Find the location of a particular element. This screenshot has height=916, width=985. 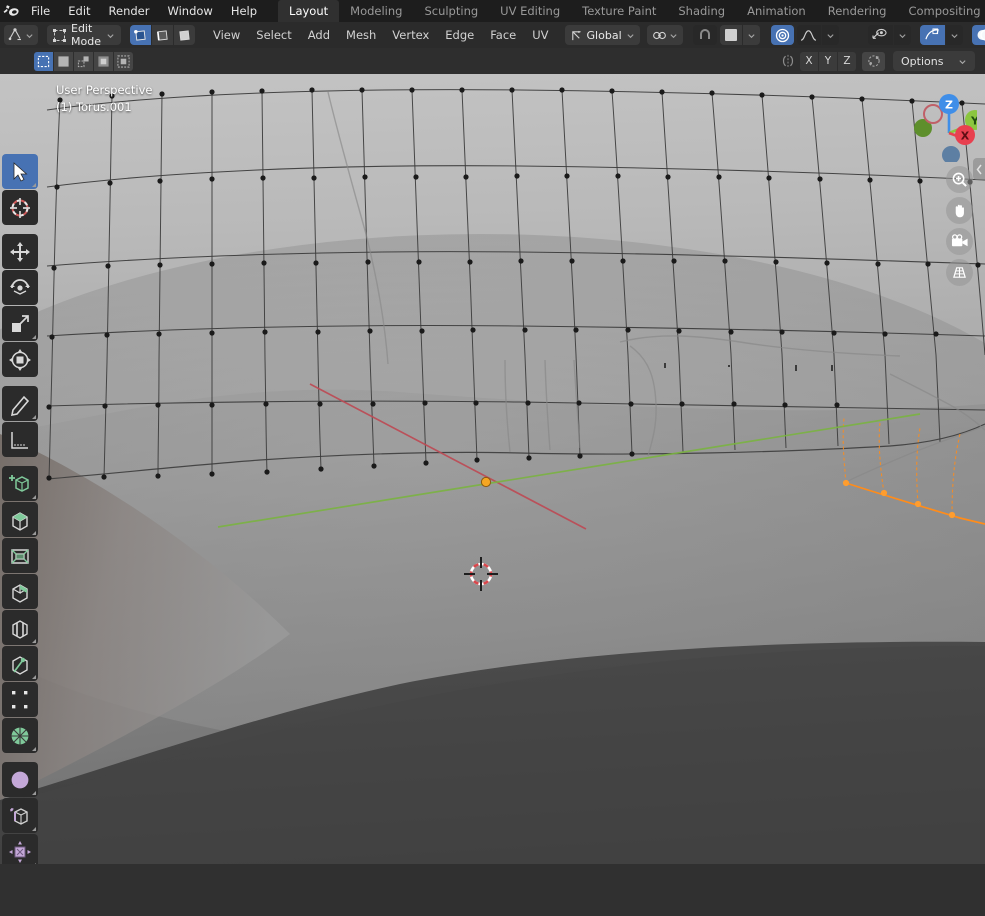

proportional-editing-toggle is located at coordinates (782, 35).